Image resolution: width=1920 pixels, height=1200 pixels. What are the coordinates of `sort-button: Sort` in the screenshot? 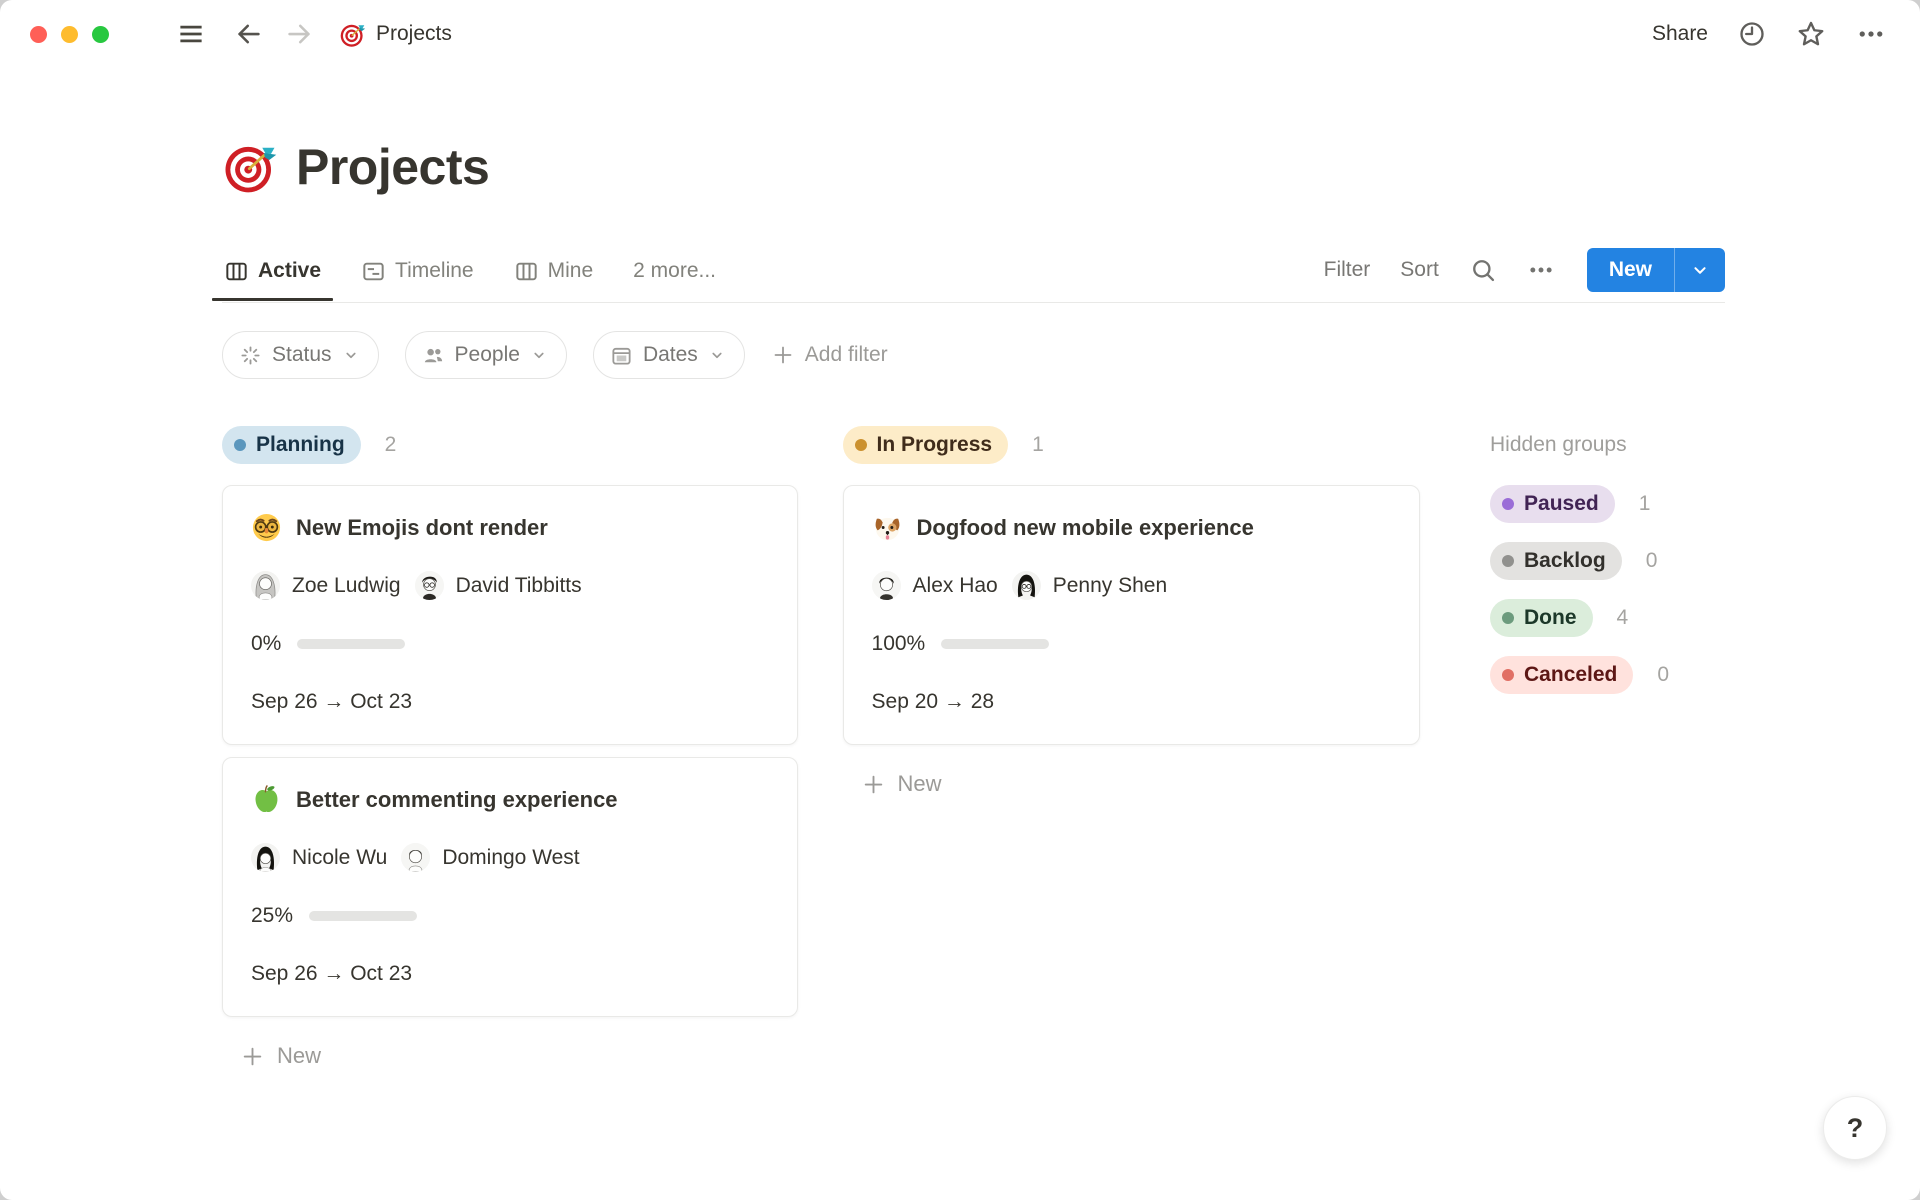 It's located at (1419, 270).